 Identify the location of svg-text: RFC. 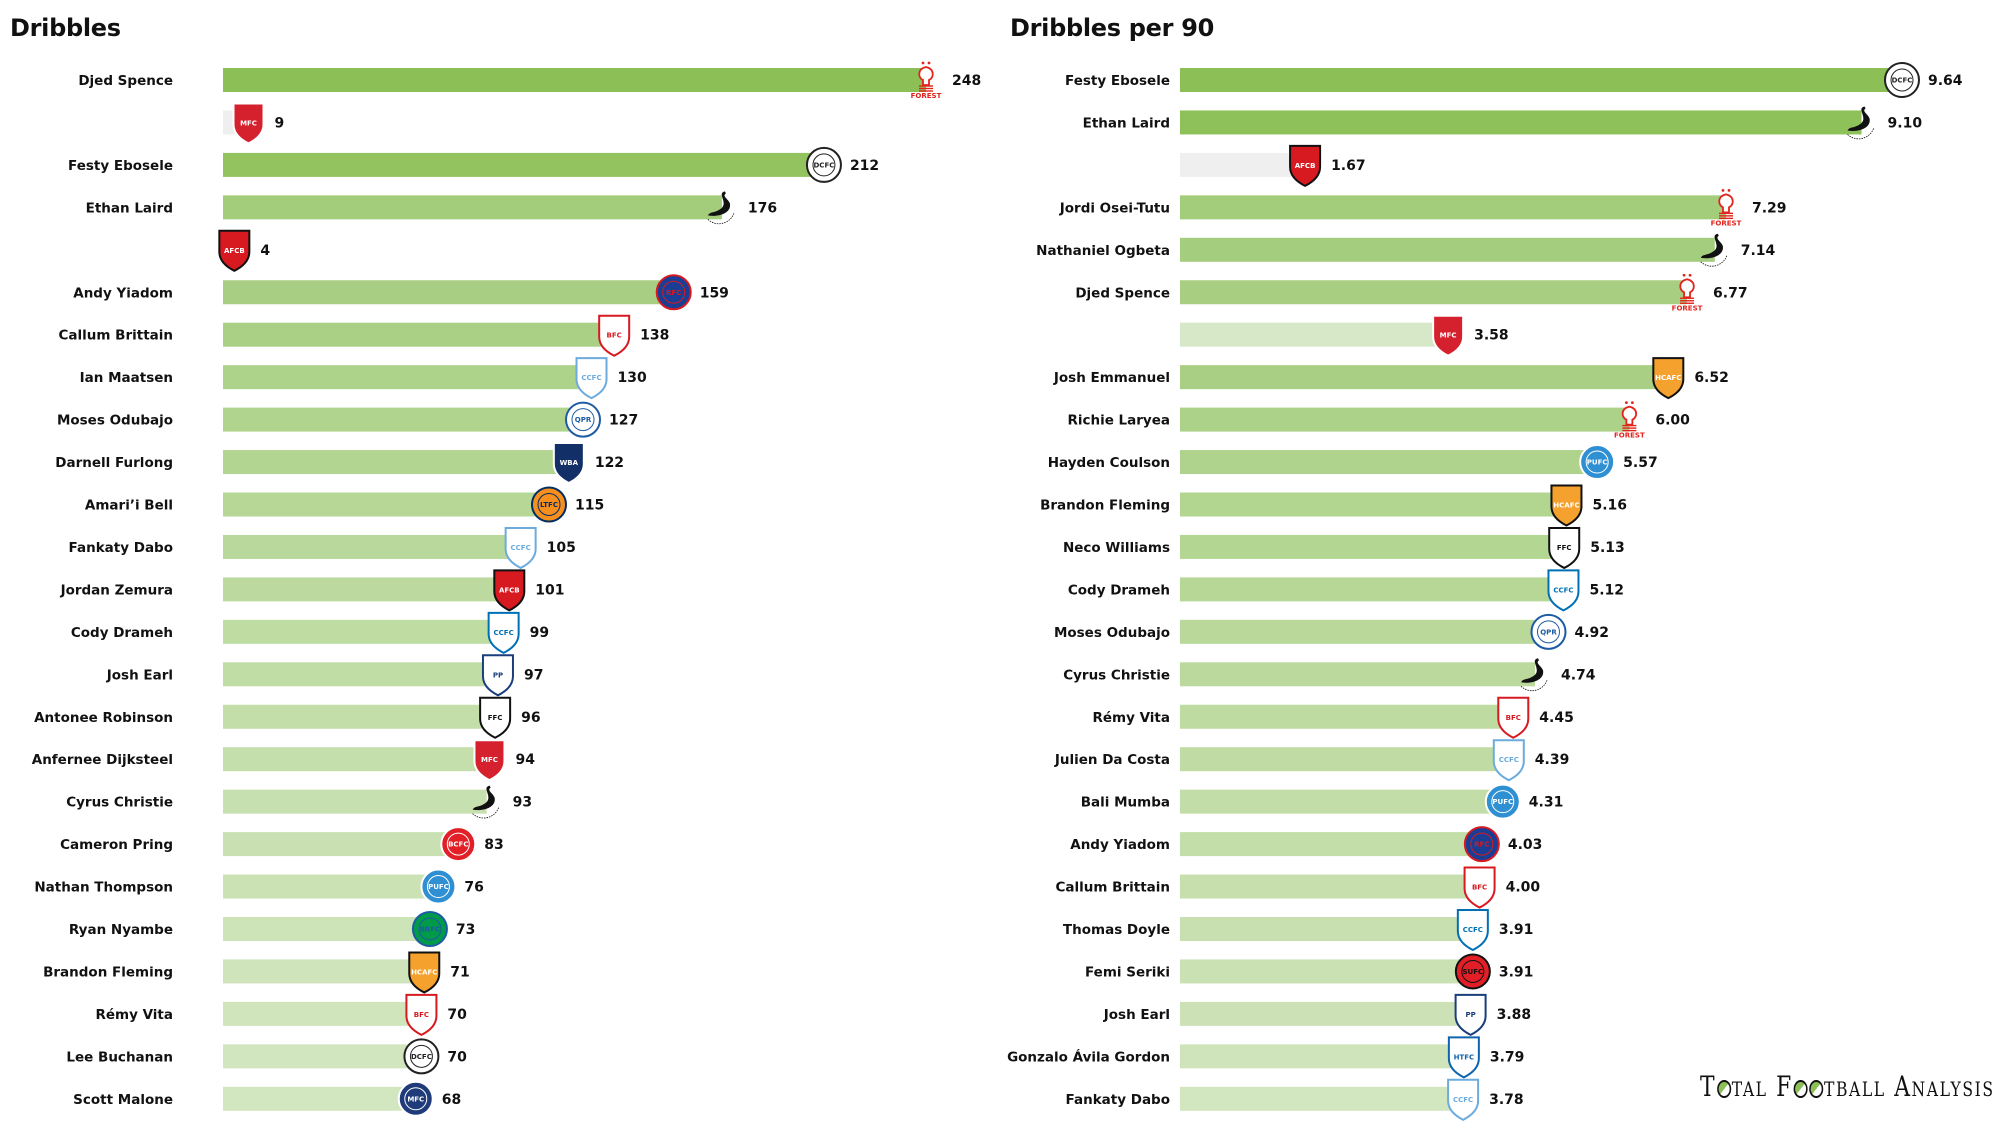
(673, 293).